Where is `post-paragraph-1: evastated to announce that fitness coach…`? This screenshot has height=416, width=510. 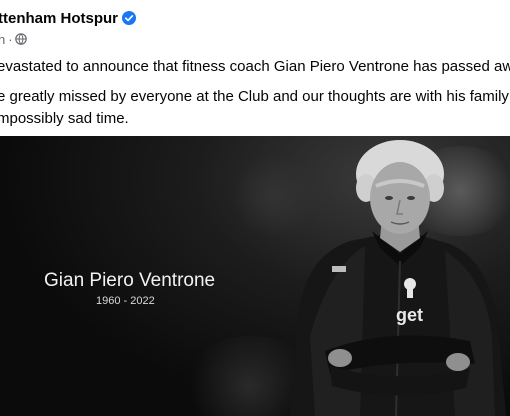
post-paragraph-1: evastated to announce that fitness coach… is located at coordinates (255, 66).